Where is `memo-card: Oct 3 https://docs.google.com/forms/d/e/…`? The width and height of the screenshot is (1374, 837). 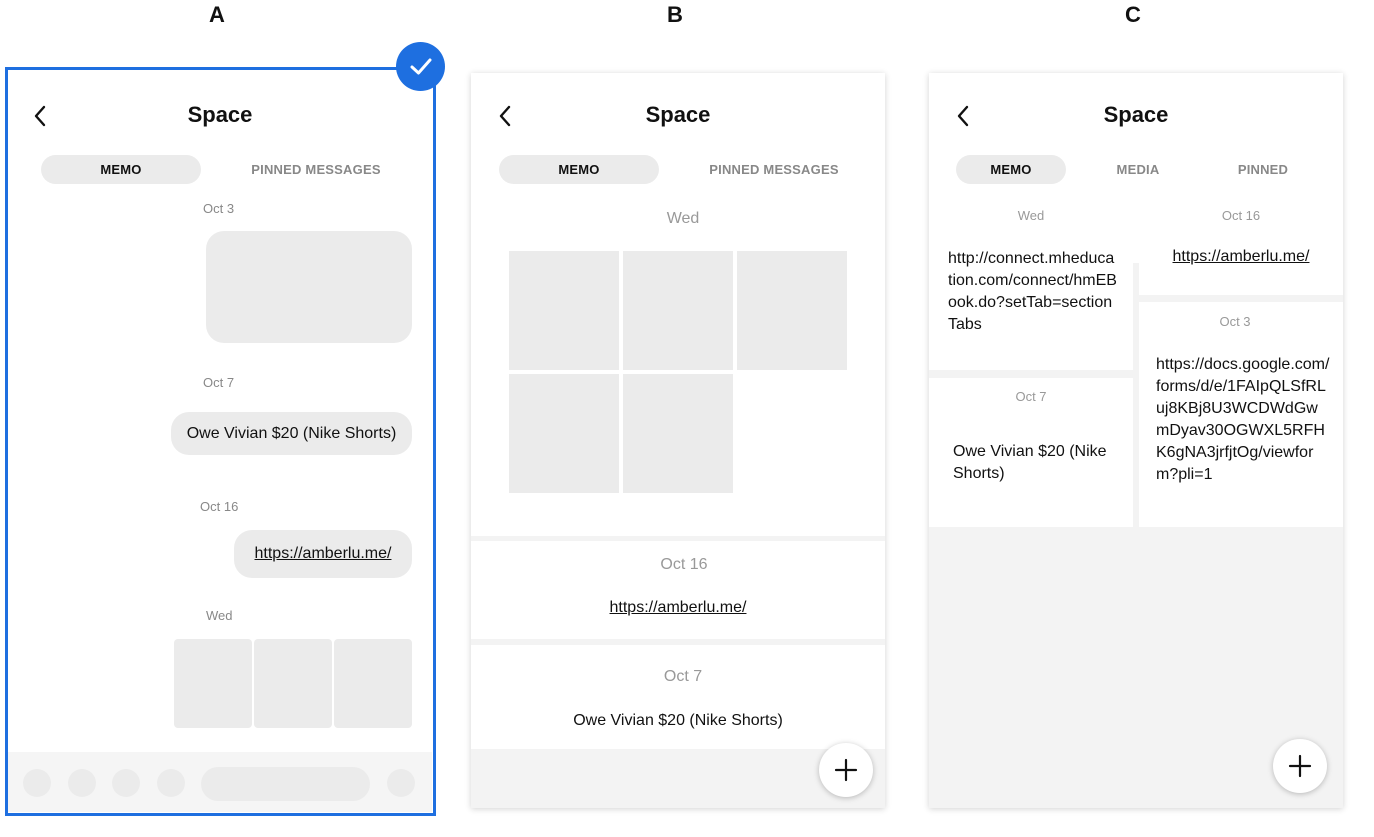
memo-card: Oct 3 https://docs.google.com/forms/d/e/… is located at coordinates (1241, 414).